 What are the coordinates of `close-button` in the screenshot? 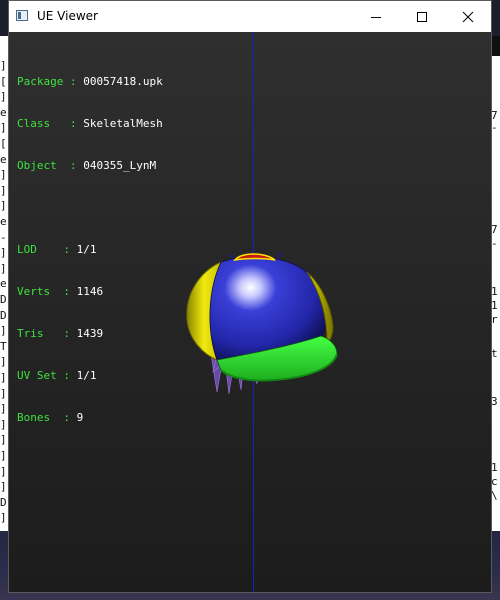 It's located at (468, 16).